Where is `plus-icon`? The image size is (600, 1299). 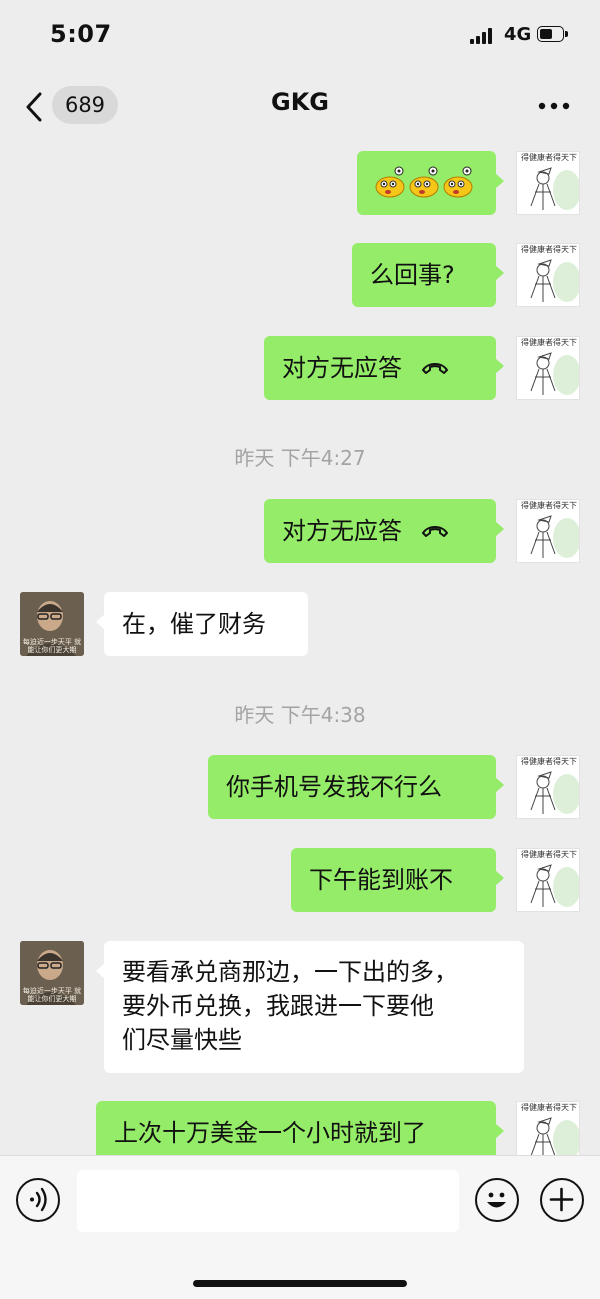 plus-icon is located at coordinates (561, 1199).